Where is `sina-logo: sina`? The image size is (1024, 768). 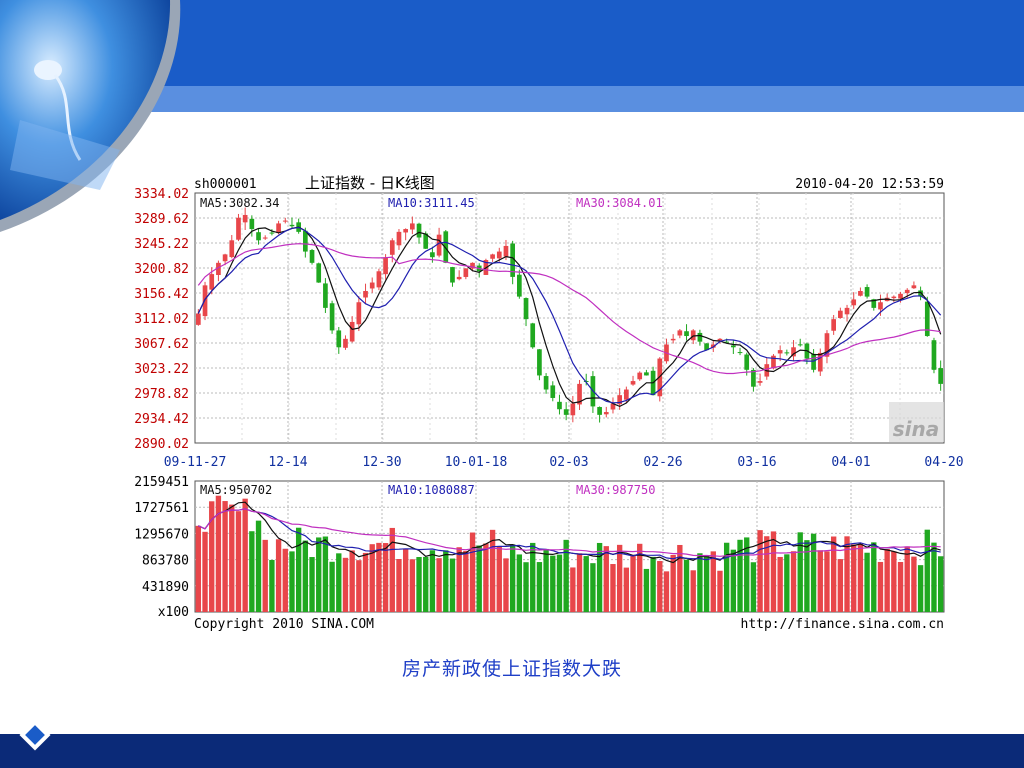
sina-logo: sina is located at coordinates (916, 422).